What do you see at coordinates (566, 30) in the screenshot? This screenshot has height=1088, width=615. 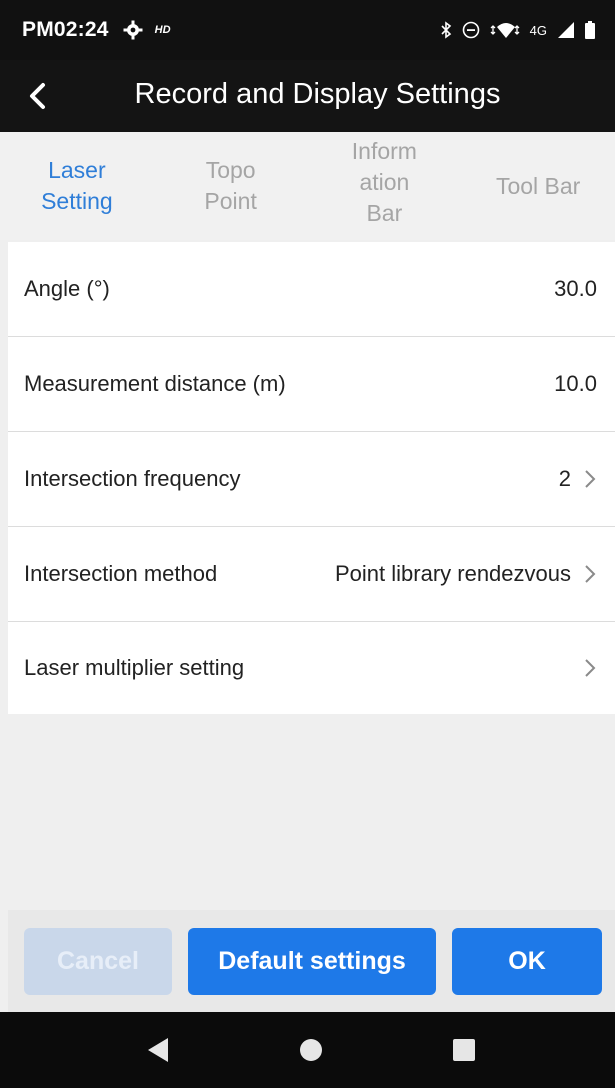 I see `signal-icon` at bounding box center [566, 30].